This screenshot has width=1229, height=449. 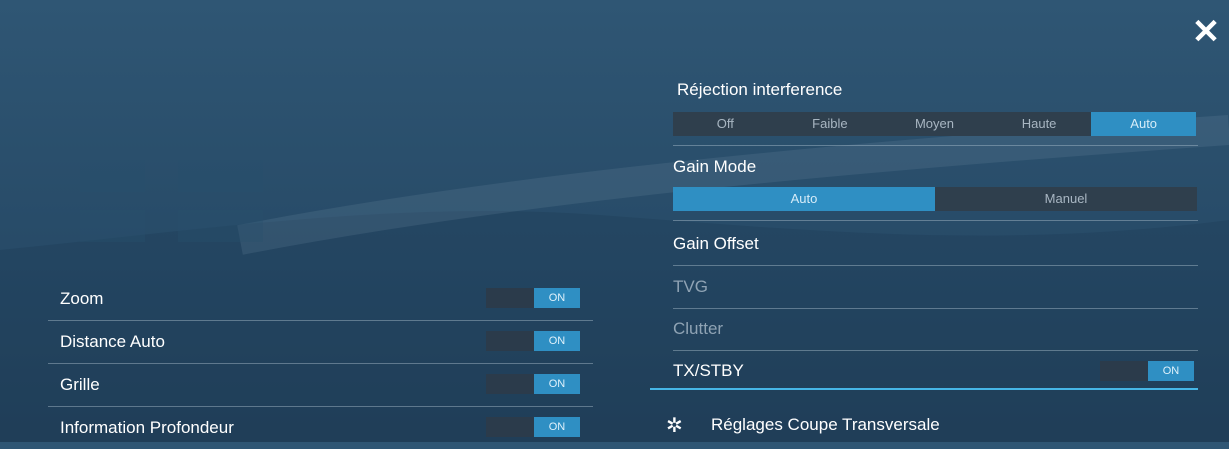 What do you see at coordinates (760, 89) in the screenshot?
I see `rejection-title: Réjection interference` at bounding box center [760, 89].